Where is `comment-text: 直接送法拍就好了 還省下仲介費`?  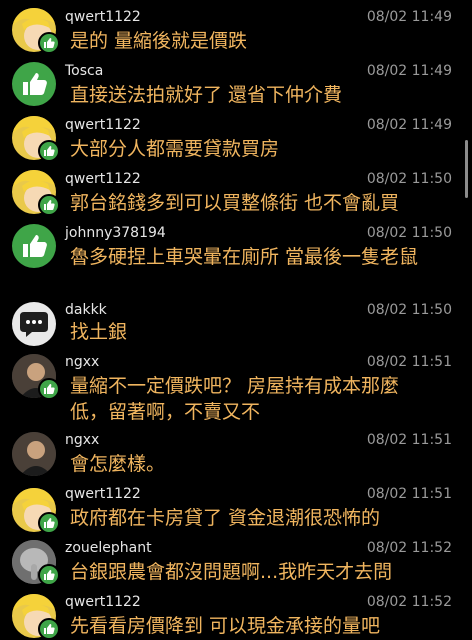
comment-text: 直接送法拍就好了 還省下仲介費 is located at coordinates (206, 95).